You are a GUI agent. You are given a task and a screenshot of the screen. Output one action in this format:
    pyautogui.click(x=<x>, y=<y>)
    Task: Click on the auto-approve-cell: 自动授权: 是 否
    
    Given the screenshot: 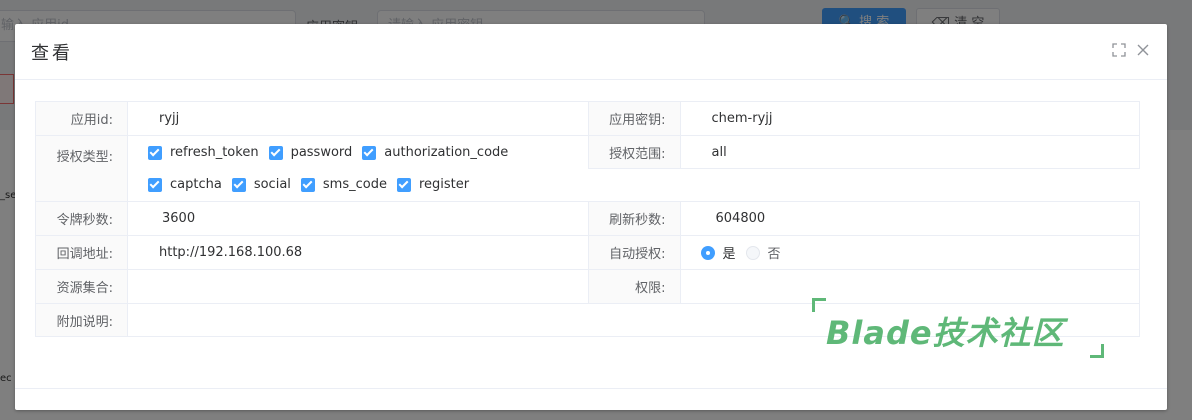 What is the action you would take?
    pyautogui.click(x=863, y=252)
    